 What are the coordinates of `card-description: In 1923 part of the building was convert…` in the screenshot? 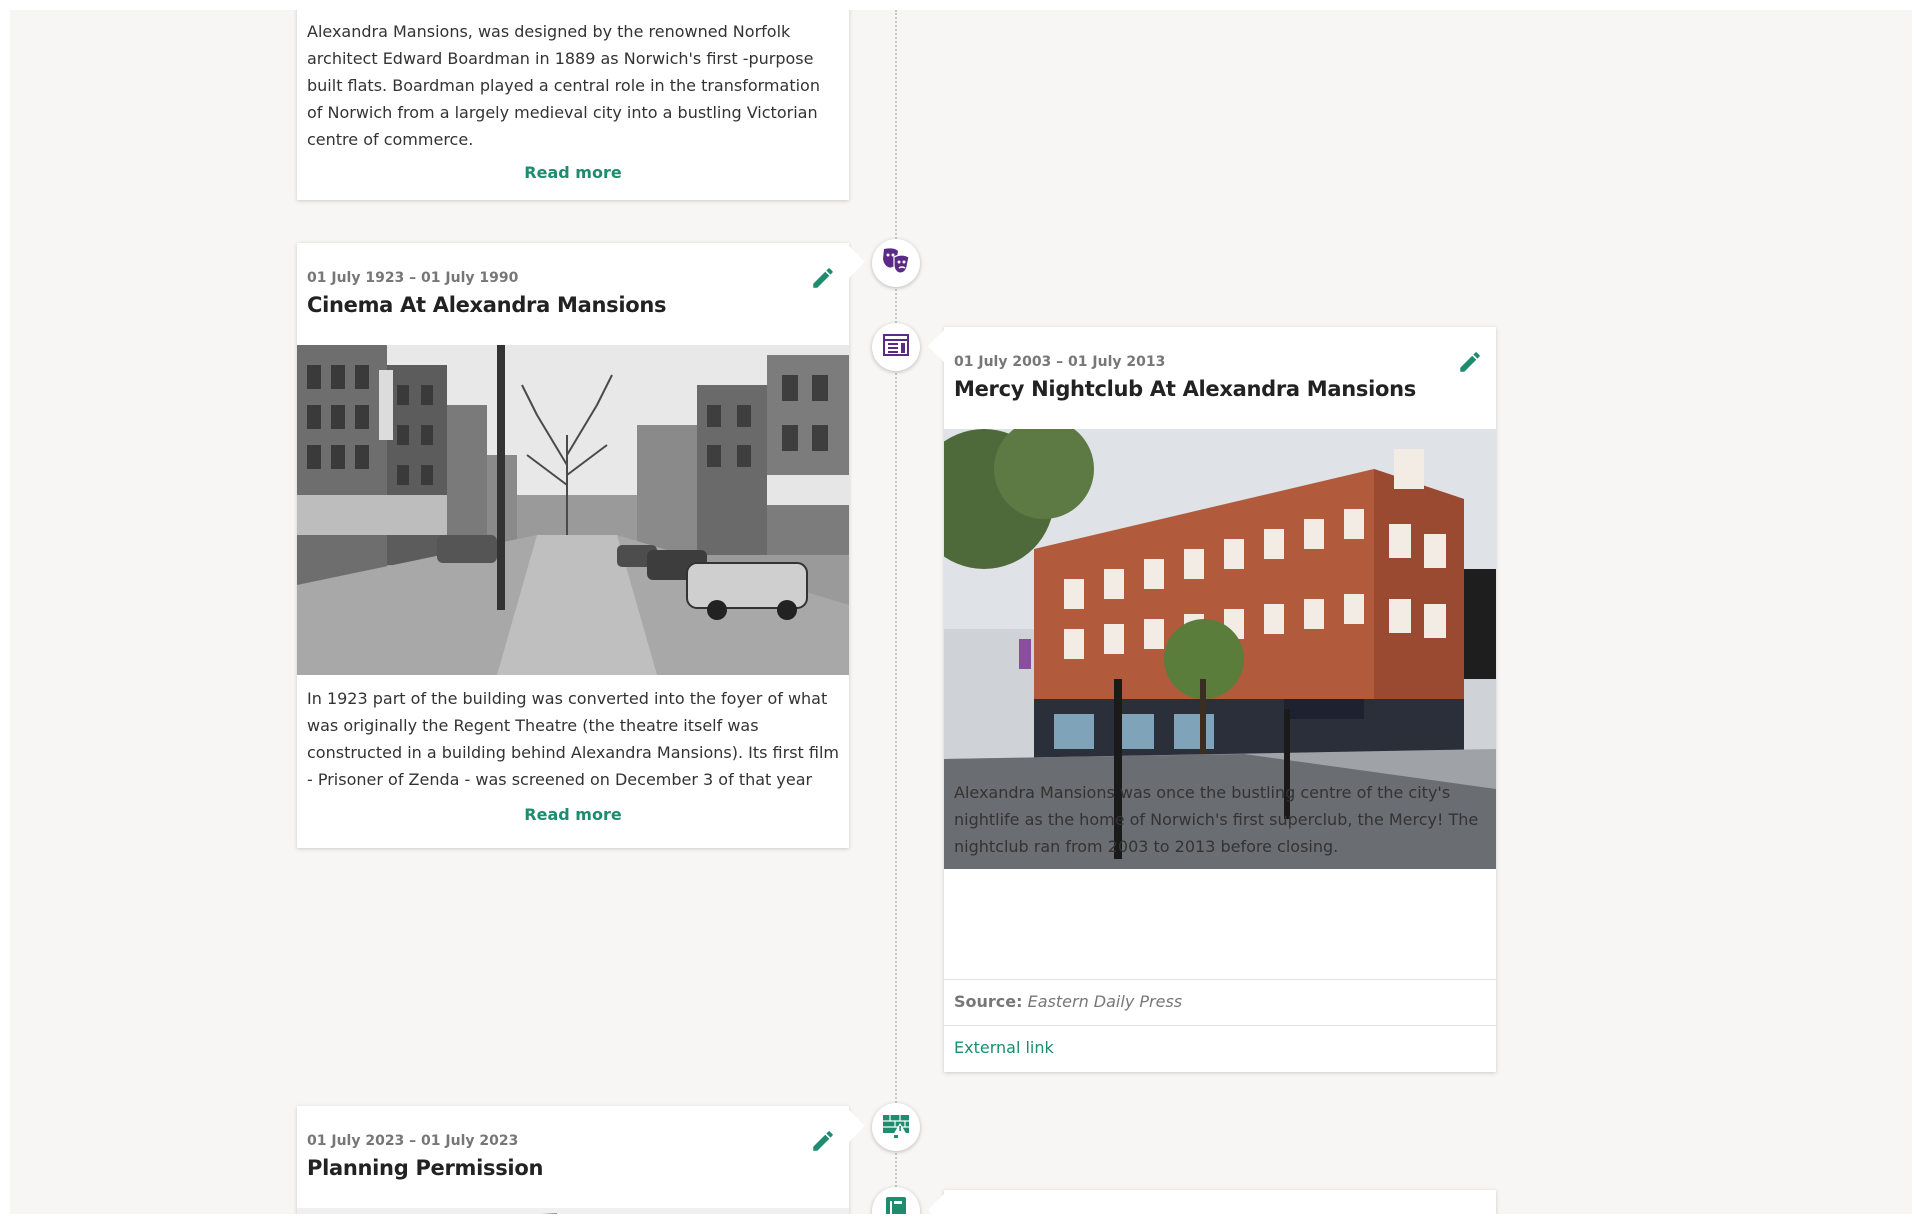 It's located at (573, 739).